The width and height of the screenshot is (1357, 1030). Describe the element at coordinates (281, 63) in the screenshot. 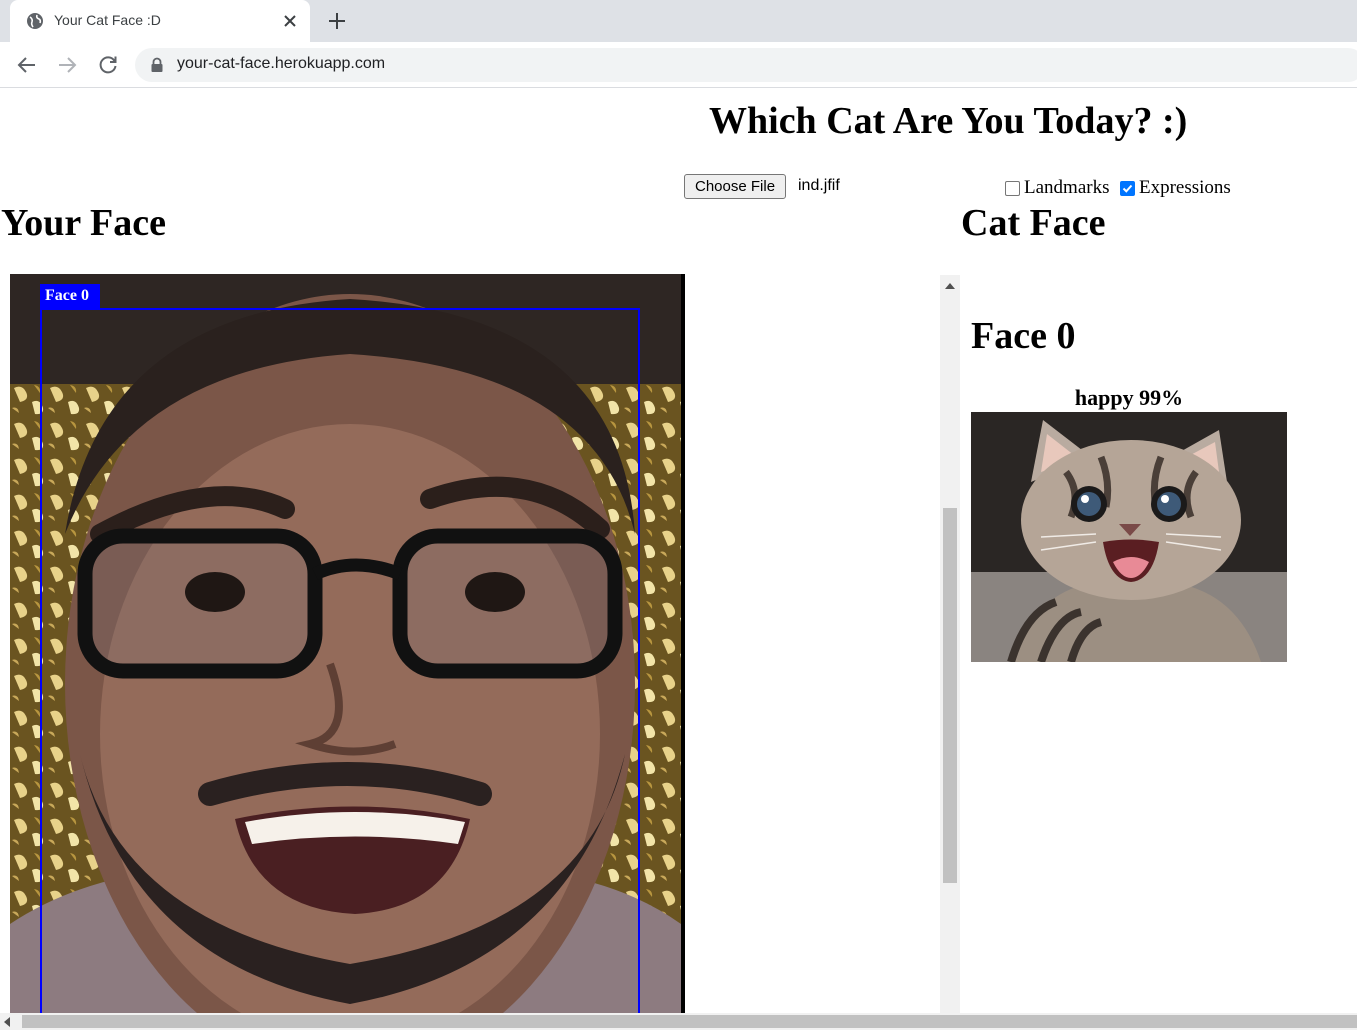

I see `url-text: your-cat-face.herokuapp.com` at that location.